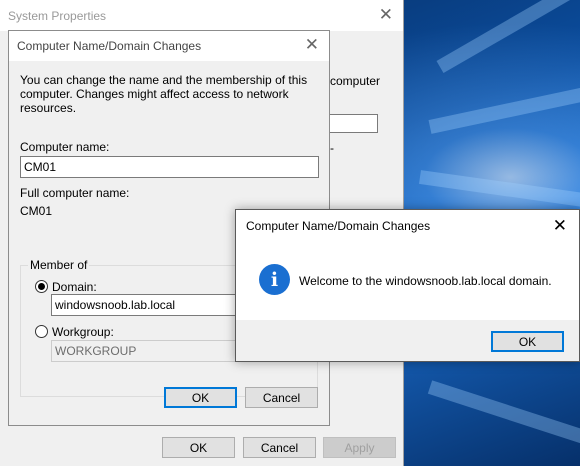 This screenshot has width=580, height=466. Describe the element at coordinates (332, 148) in the screenshot. I see `background-dash: -` at that location.